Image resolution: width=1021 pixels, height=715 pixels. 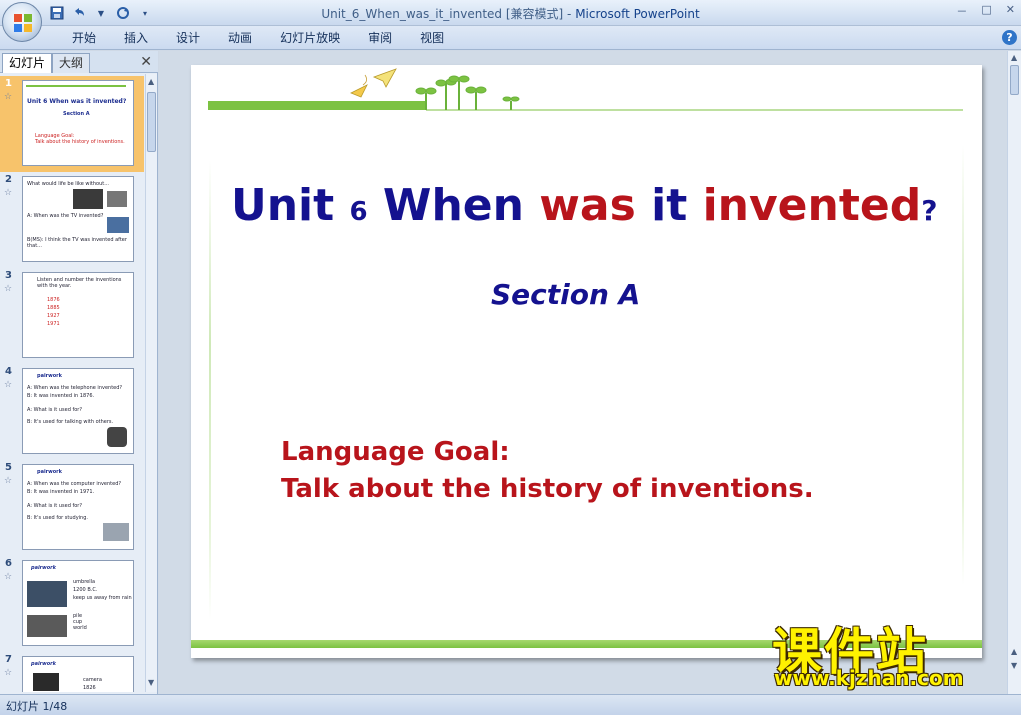 I want to click on title-invented: invented, so click(x=812, y=205).